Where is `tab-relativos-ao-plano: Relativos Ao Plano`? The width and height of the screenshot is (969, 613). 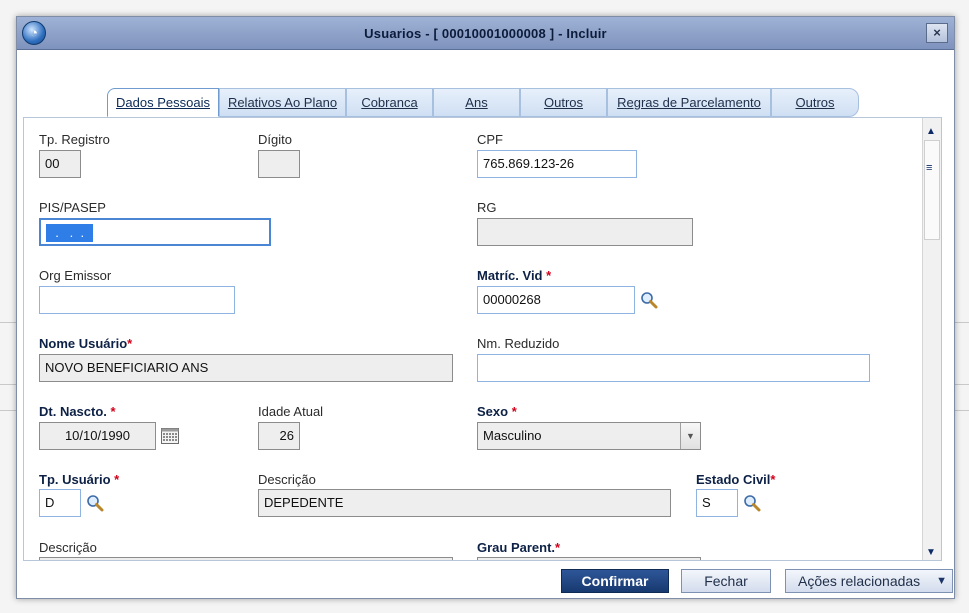
tab-relativos-ao-plano: Relativos Ao Plano is located at coordinates (282, 102).